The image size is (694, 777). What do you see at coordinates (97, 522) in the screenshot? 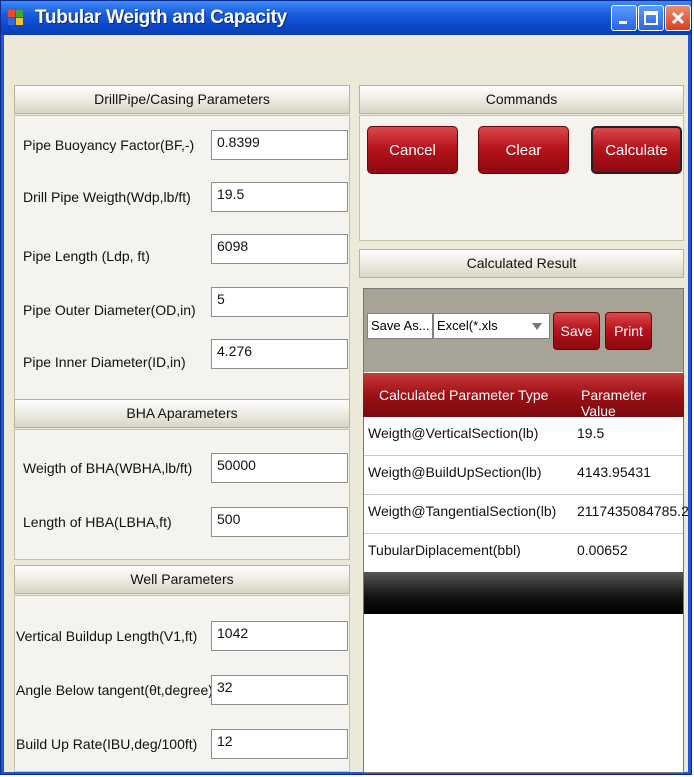
I see `hba-length-label: Length of HBA(LBHA,ft)` at bounding box center [97, 522].